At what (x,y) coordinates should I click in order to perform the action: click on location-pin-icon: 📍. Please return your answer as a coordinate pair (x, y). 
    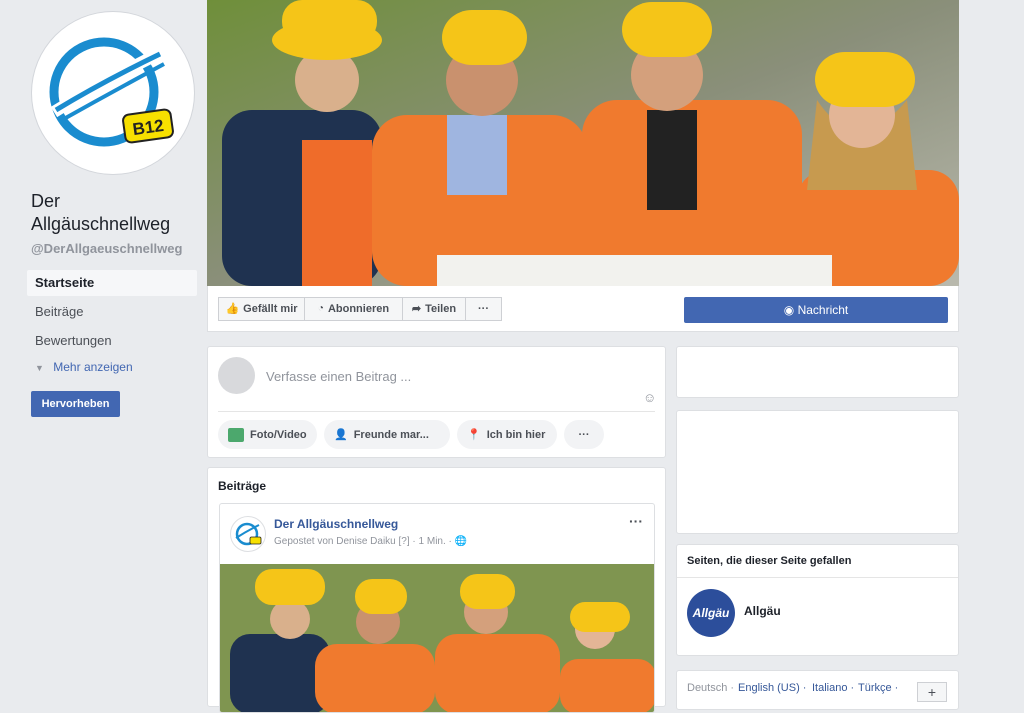
    Looking at the image, I should click on (474, 435).